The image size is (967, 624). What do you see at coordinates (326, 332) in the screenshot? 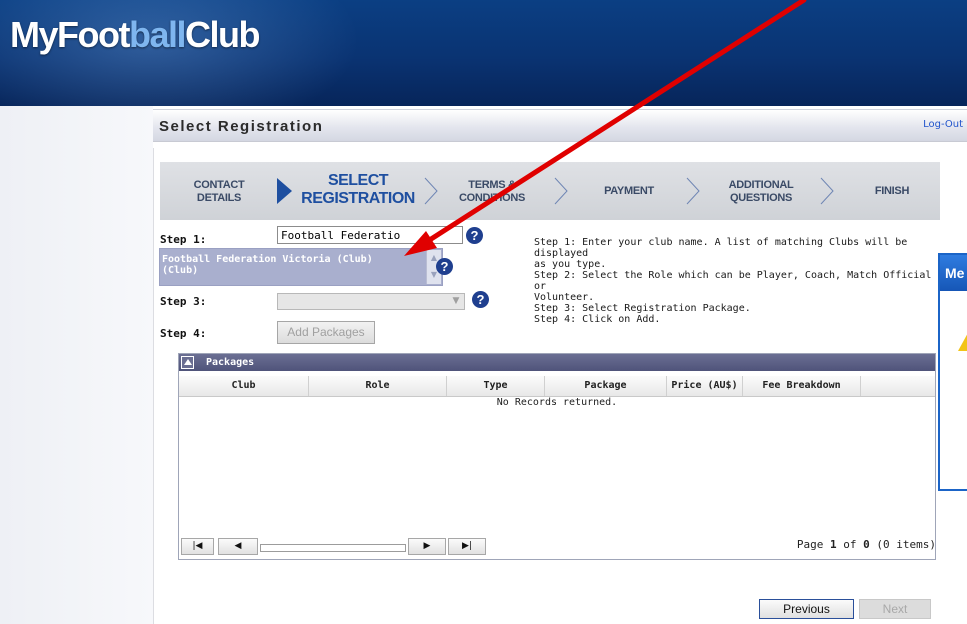
I see `add-packages-button: Add Packages` at bounding box center [326, 332].